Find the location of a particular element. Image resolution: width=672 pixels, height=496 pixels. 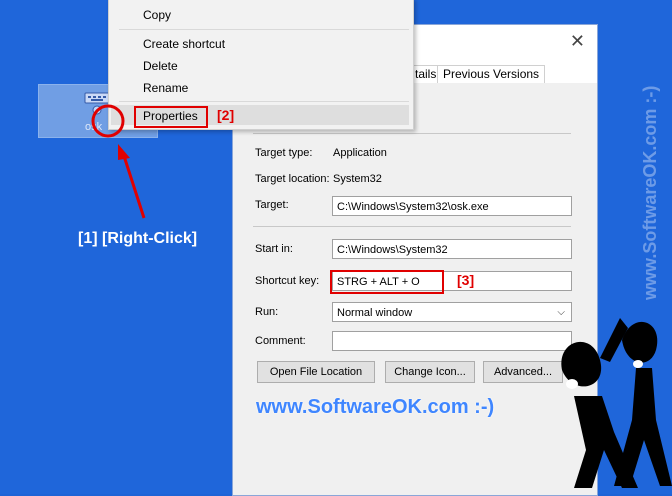

menu-item-copy: Copy is located at coordinates (157, 15).